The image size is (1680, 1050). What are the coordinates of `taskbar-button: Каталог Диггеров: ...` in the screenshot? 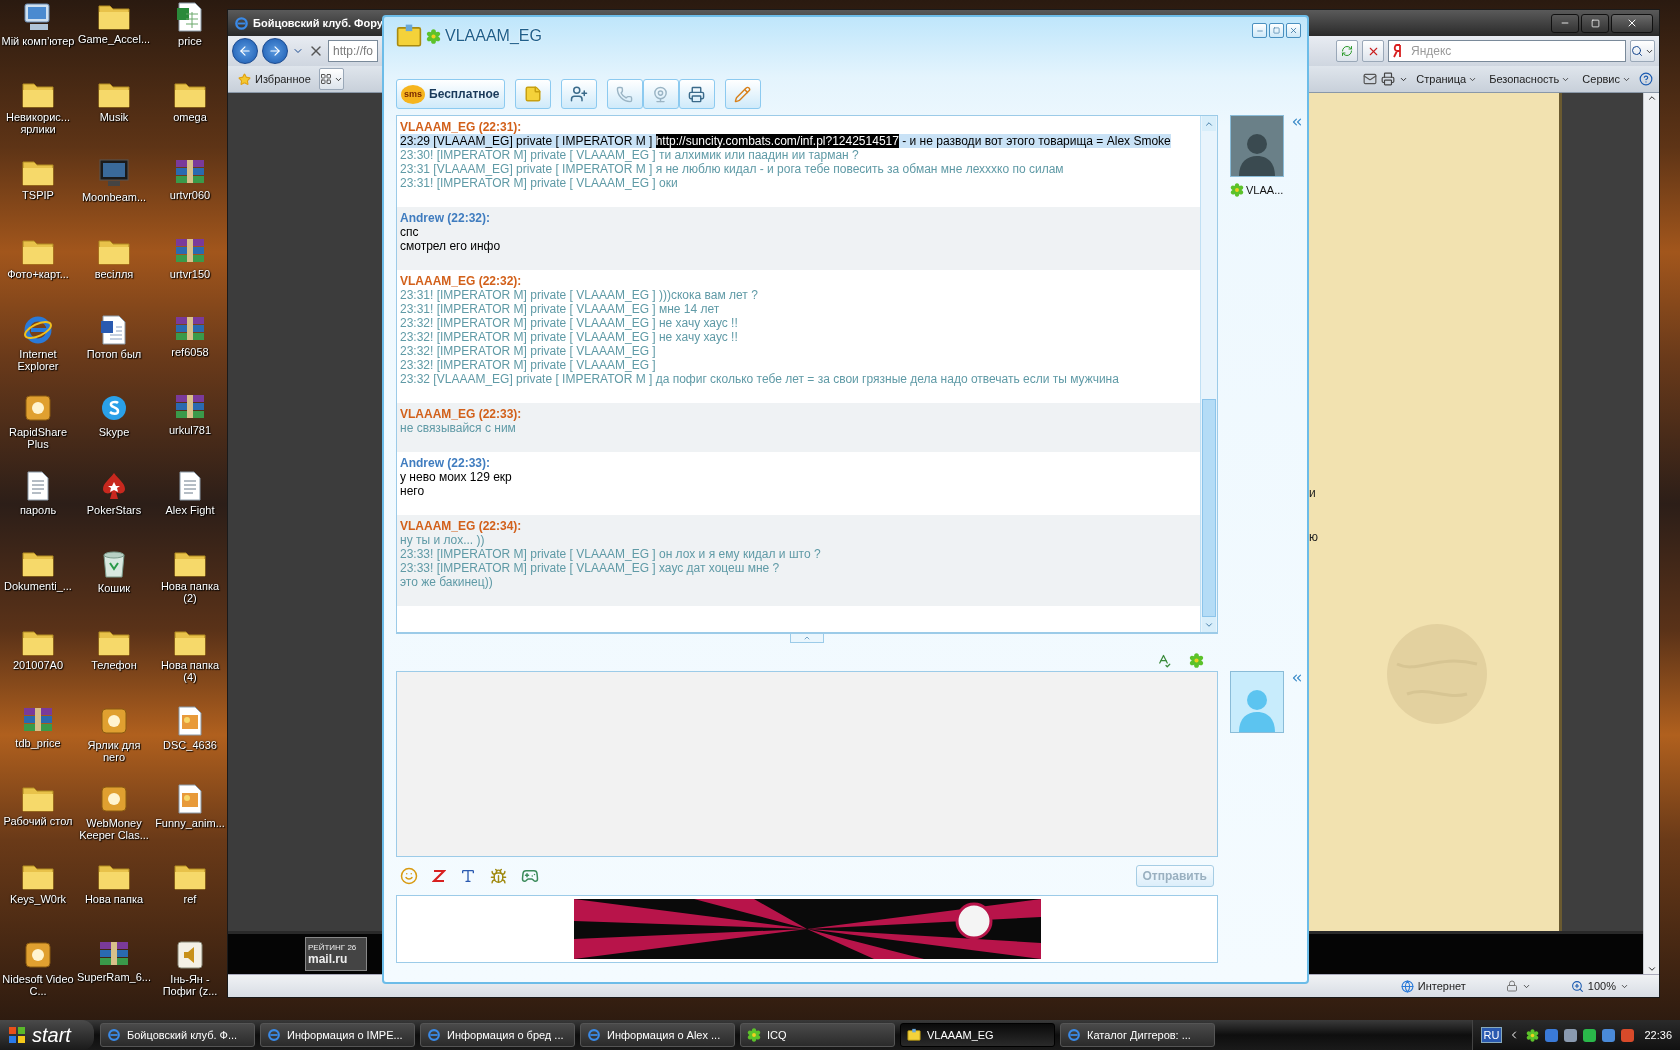 It's located at (1137, 1035).